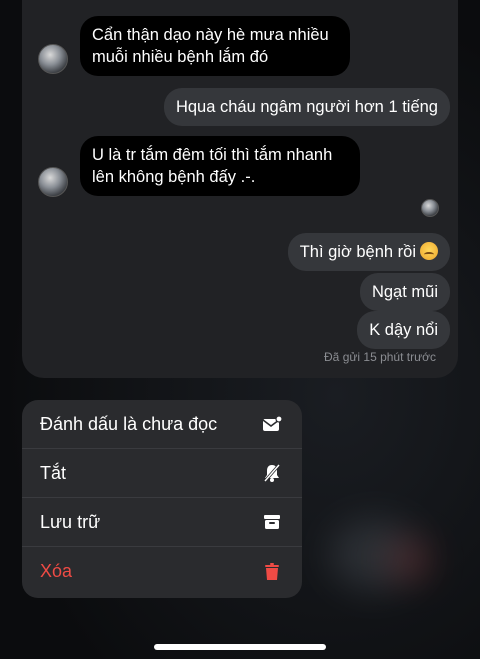 This screenshot has width=480, height=659. I want to click on menu-item-mute: Tắt, so click(162, 473).